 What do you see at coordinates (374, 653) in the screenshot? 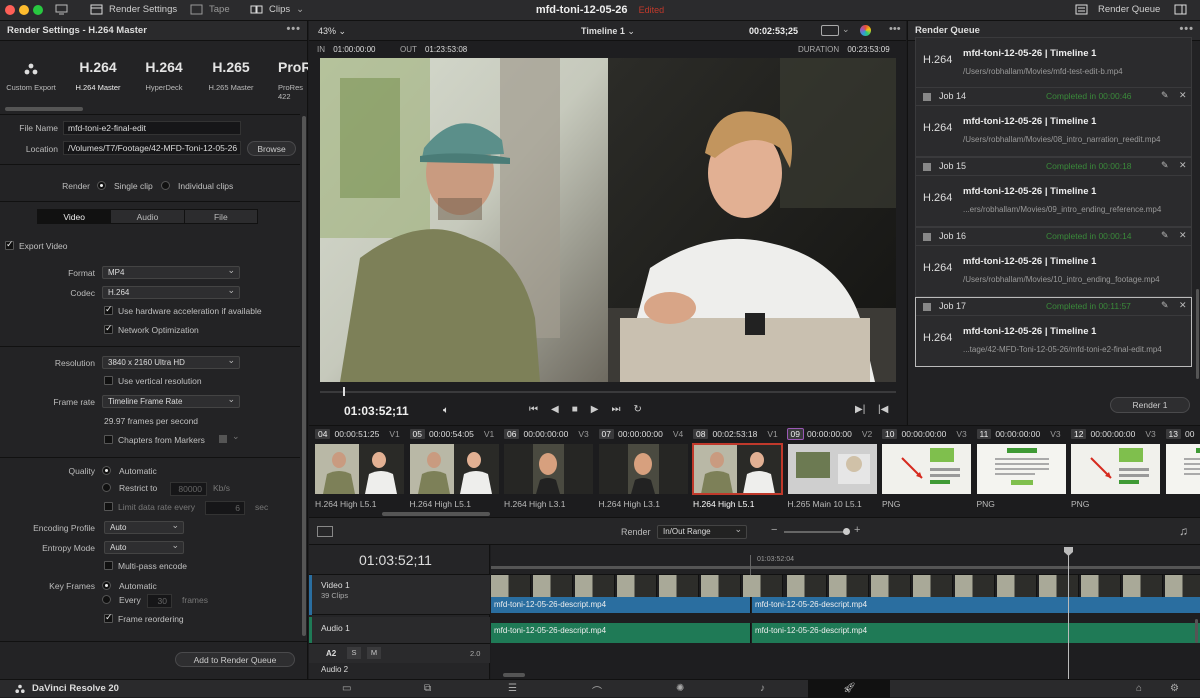
I see `mute-button: M` at bounding box center [374, 653].